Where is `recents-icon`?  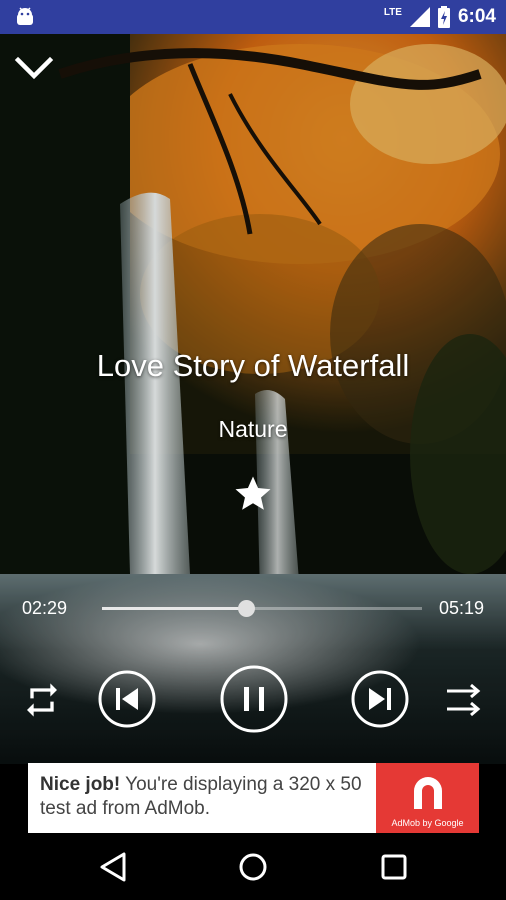
recents-icon is located at coordinates (394, 867).